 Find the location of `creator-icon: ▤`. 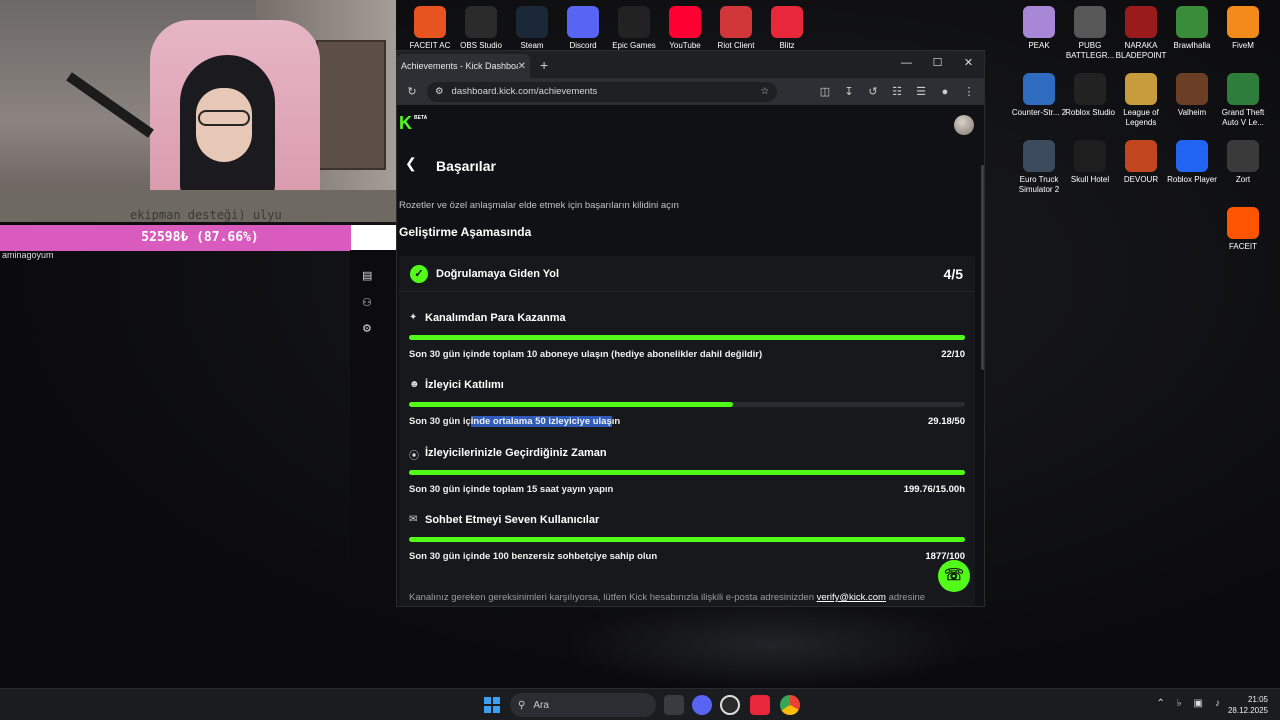

creator-icon: ▤ is located at coordinates (367, 275).